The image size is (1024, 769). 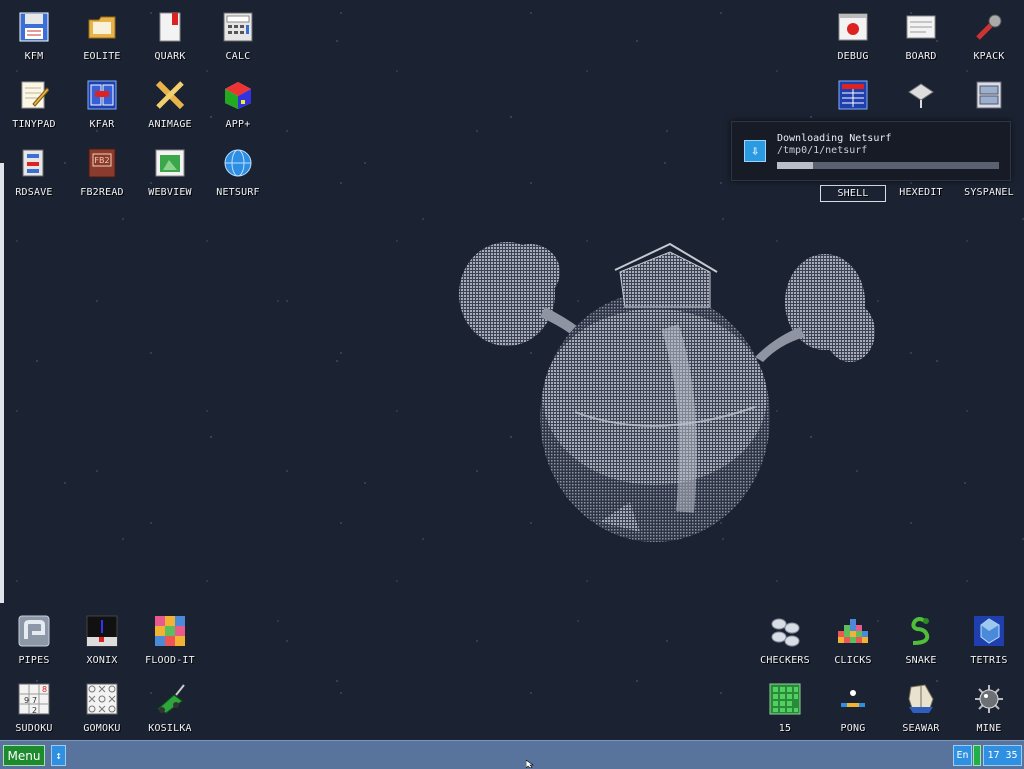 I want to click on desktop-icon-checkers: CHECKERS, so click(x=785, y=640).